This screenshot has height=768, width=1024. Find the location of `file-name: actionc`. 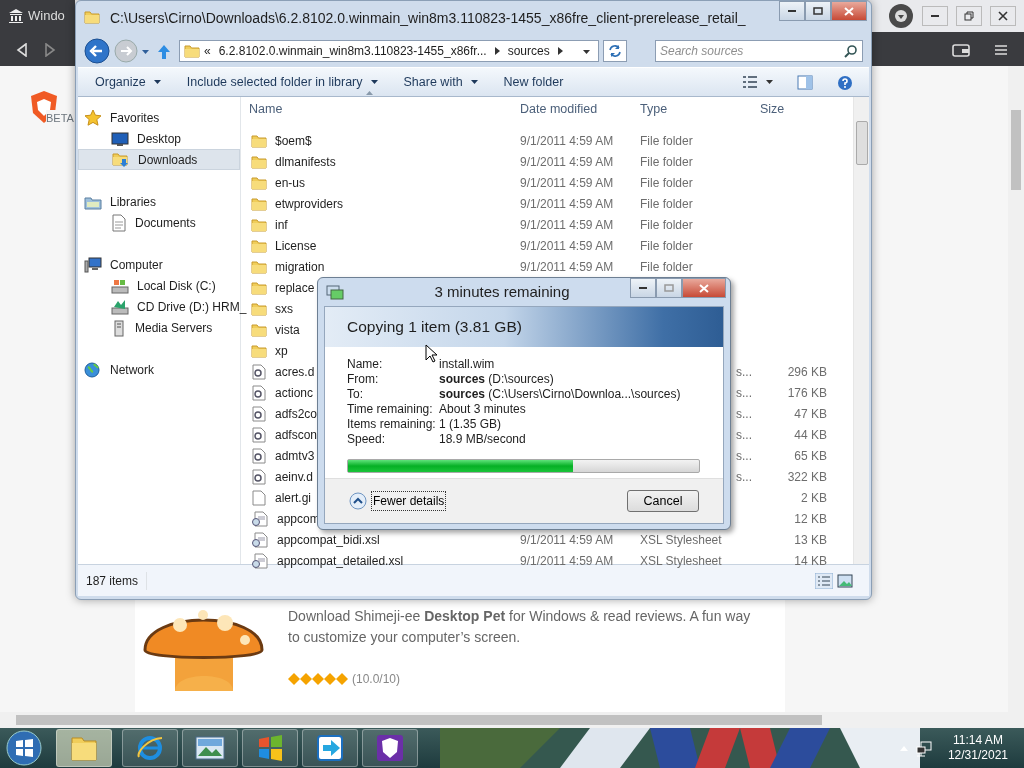

file-name: actionc is located at coordinates (294, 392).